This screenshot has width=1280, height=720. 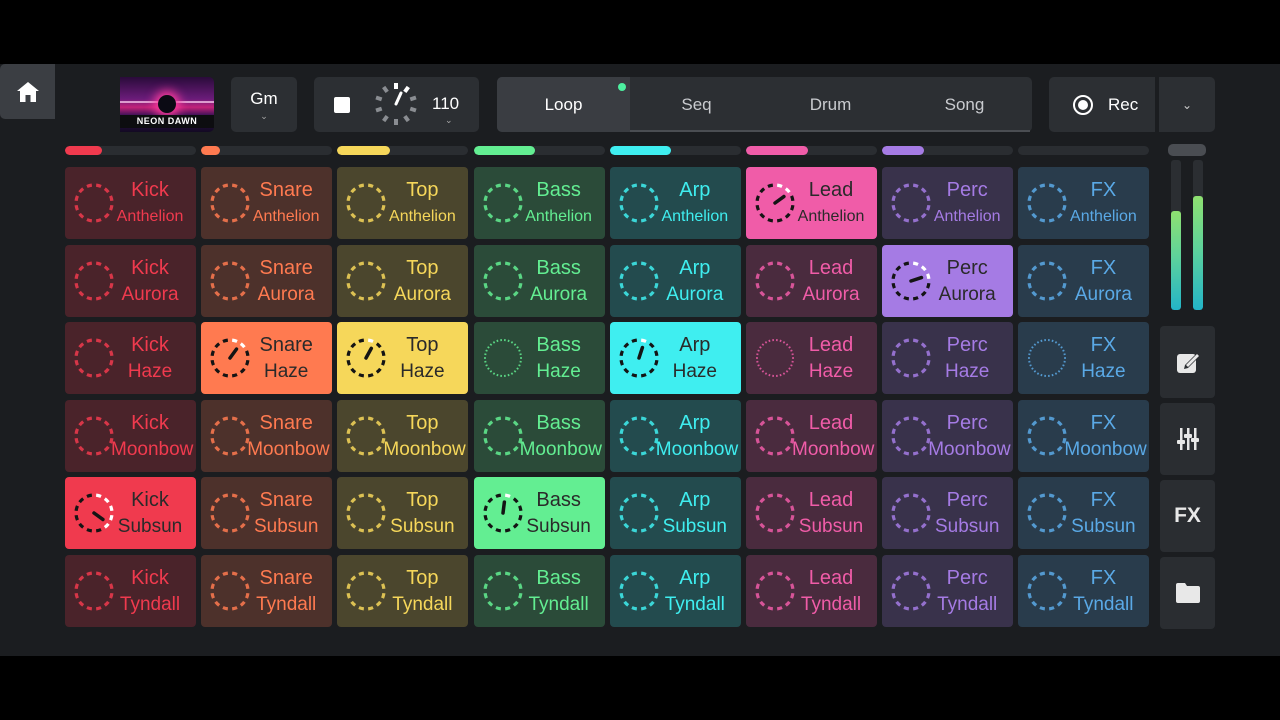 I want to click on clip-pad-top-anthelion: Top Anthelion, so click(x=403, y=203).